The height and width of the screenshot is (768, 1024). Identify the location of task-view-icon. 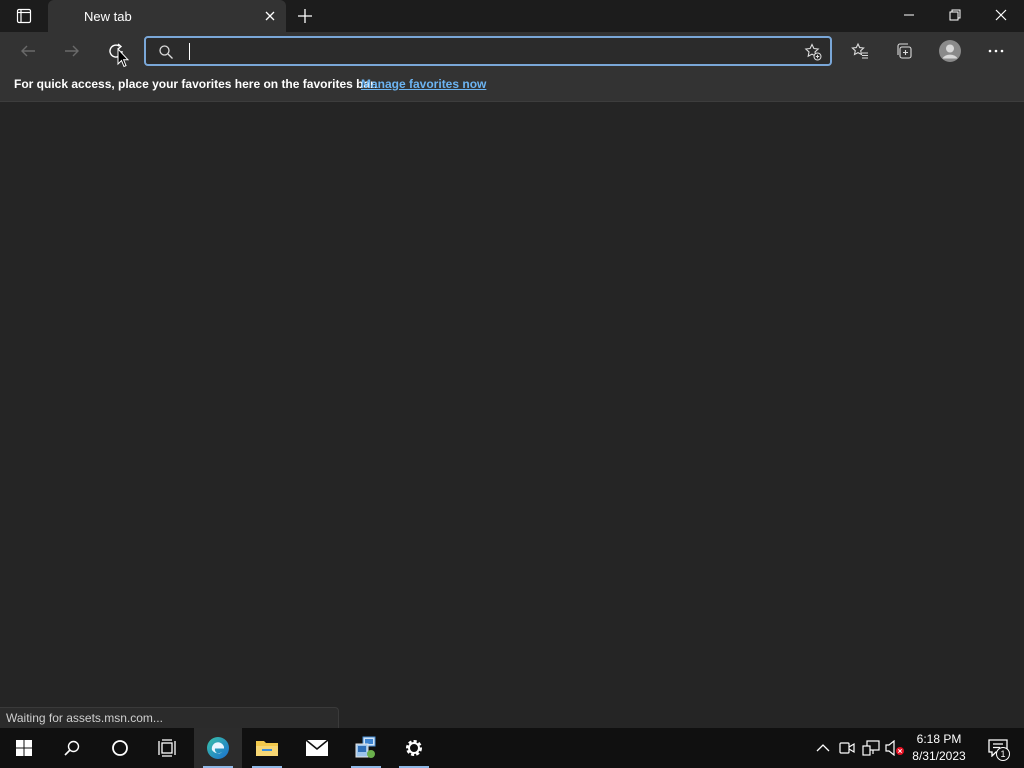
(167, 748).